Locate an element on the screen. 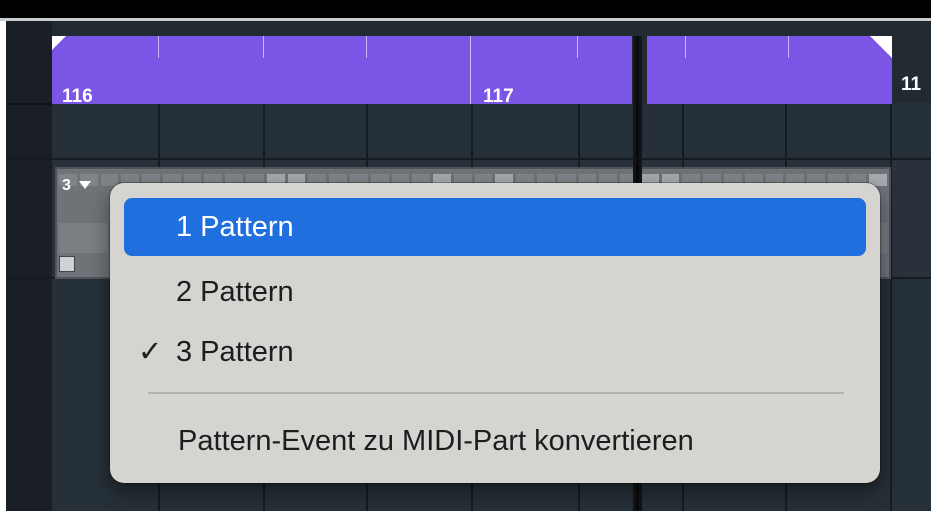 The height and width of the screenshot is (513, 931). marker-track-row is located at coordinates (491, 130).